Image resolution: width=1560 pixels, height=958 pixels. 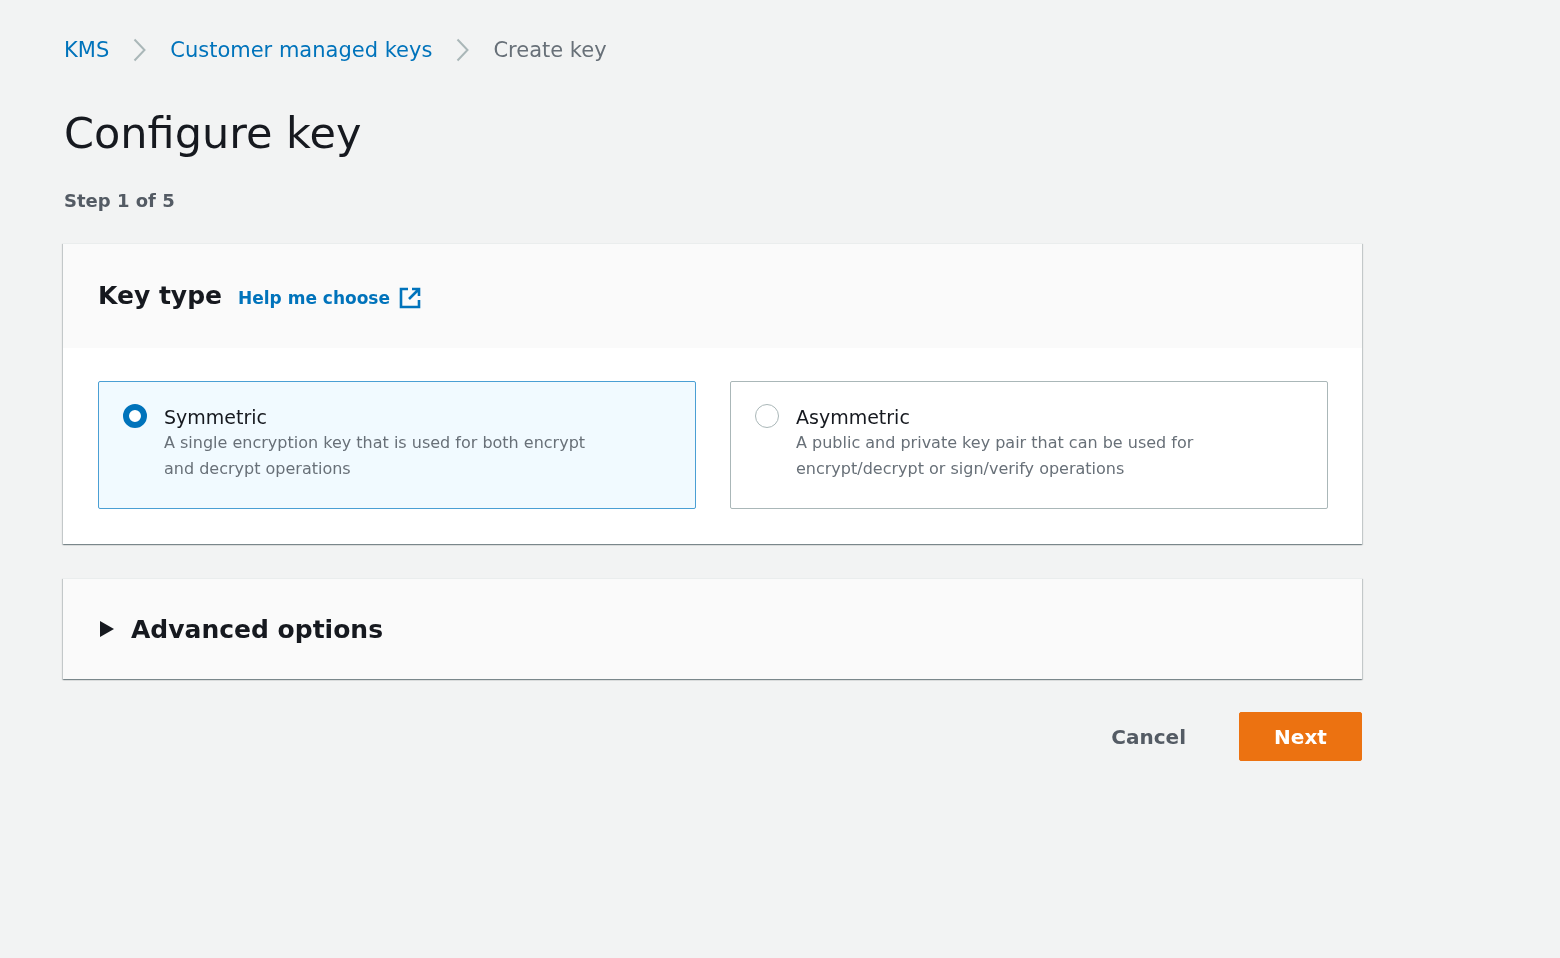 I want to click on step-indicator: Step 1 of 5, so click(x=120, y=201).